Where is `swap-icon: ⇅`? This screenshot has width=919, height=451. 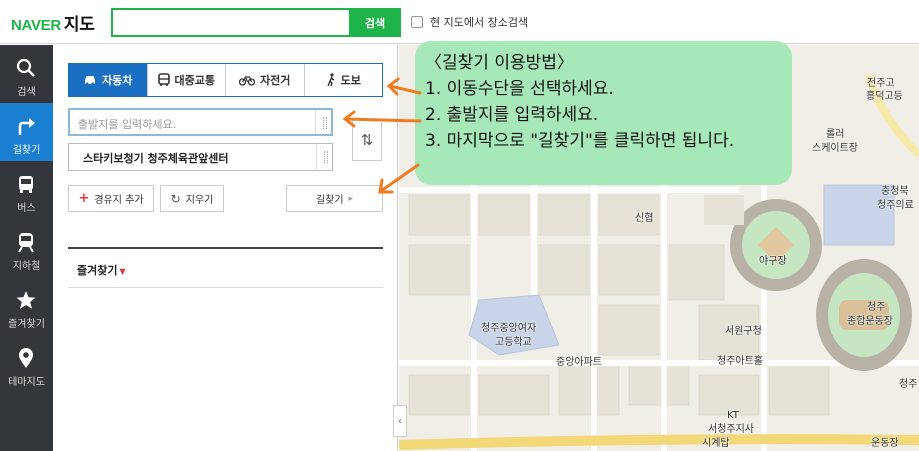
swap-icon: ⇅ is located at coordinates (367, 140).